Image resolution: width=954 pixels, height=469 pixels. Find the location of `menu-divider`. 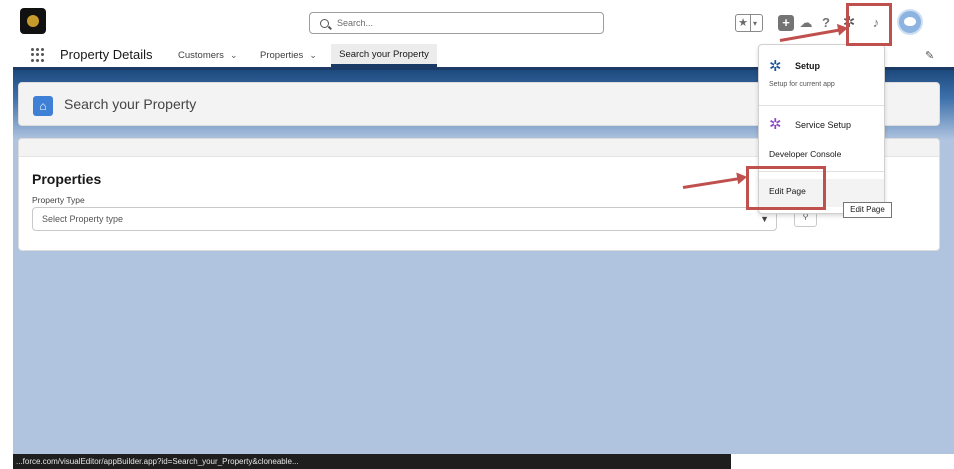

menu-divider is located at coordinates (821, 105).